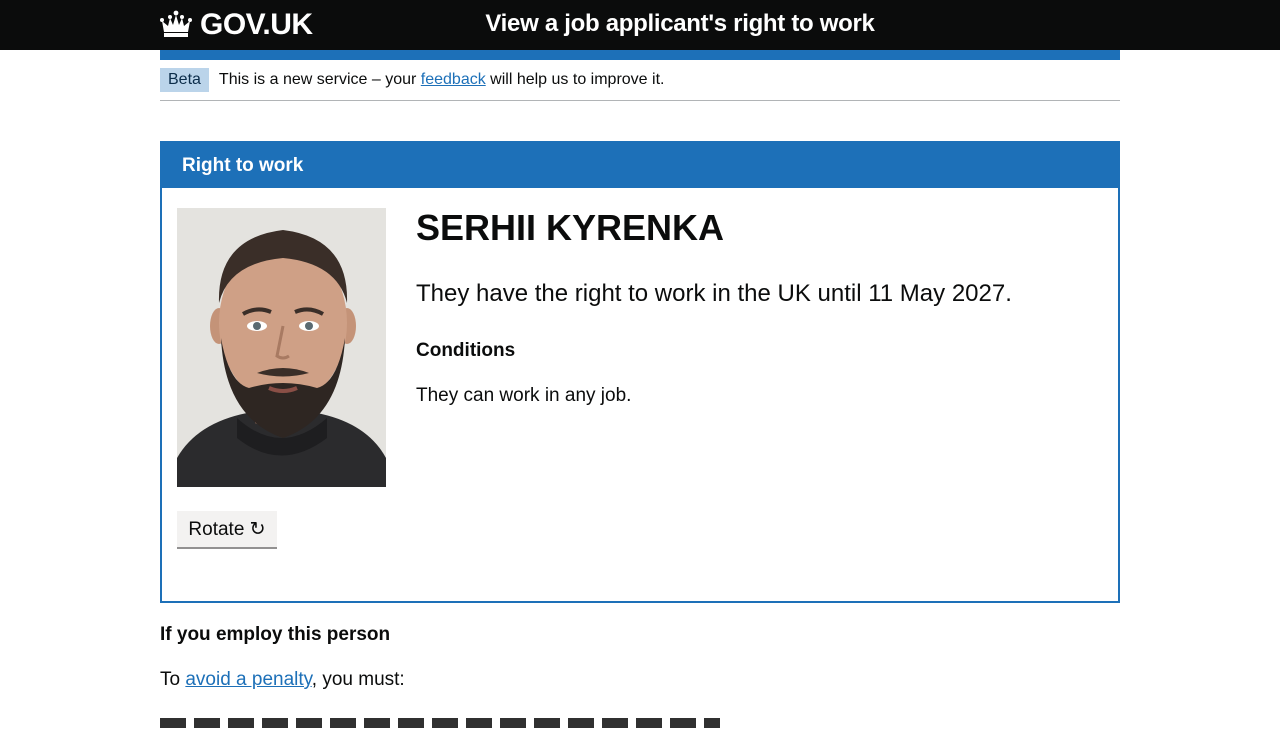 The height and width of the screenshot is (732, 1280). Describe the element at coordinates (319, 79) in the screenshot. I see `phase-text-before: This is a new service – your` at that location.